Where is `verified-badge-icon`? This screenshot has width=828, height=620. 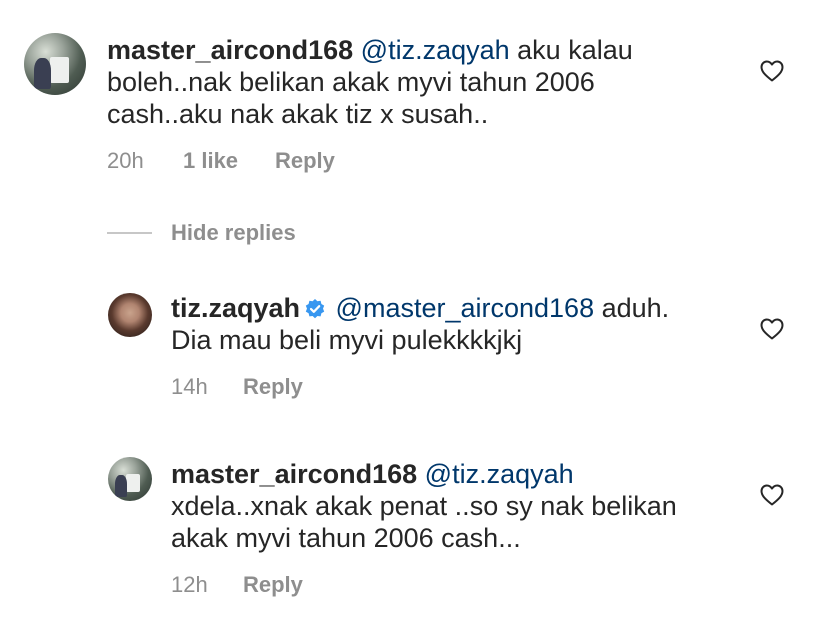
verified-badge-icon is located at coordinates (315, 309).